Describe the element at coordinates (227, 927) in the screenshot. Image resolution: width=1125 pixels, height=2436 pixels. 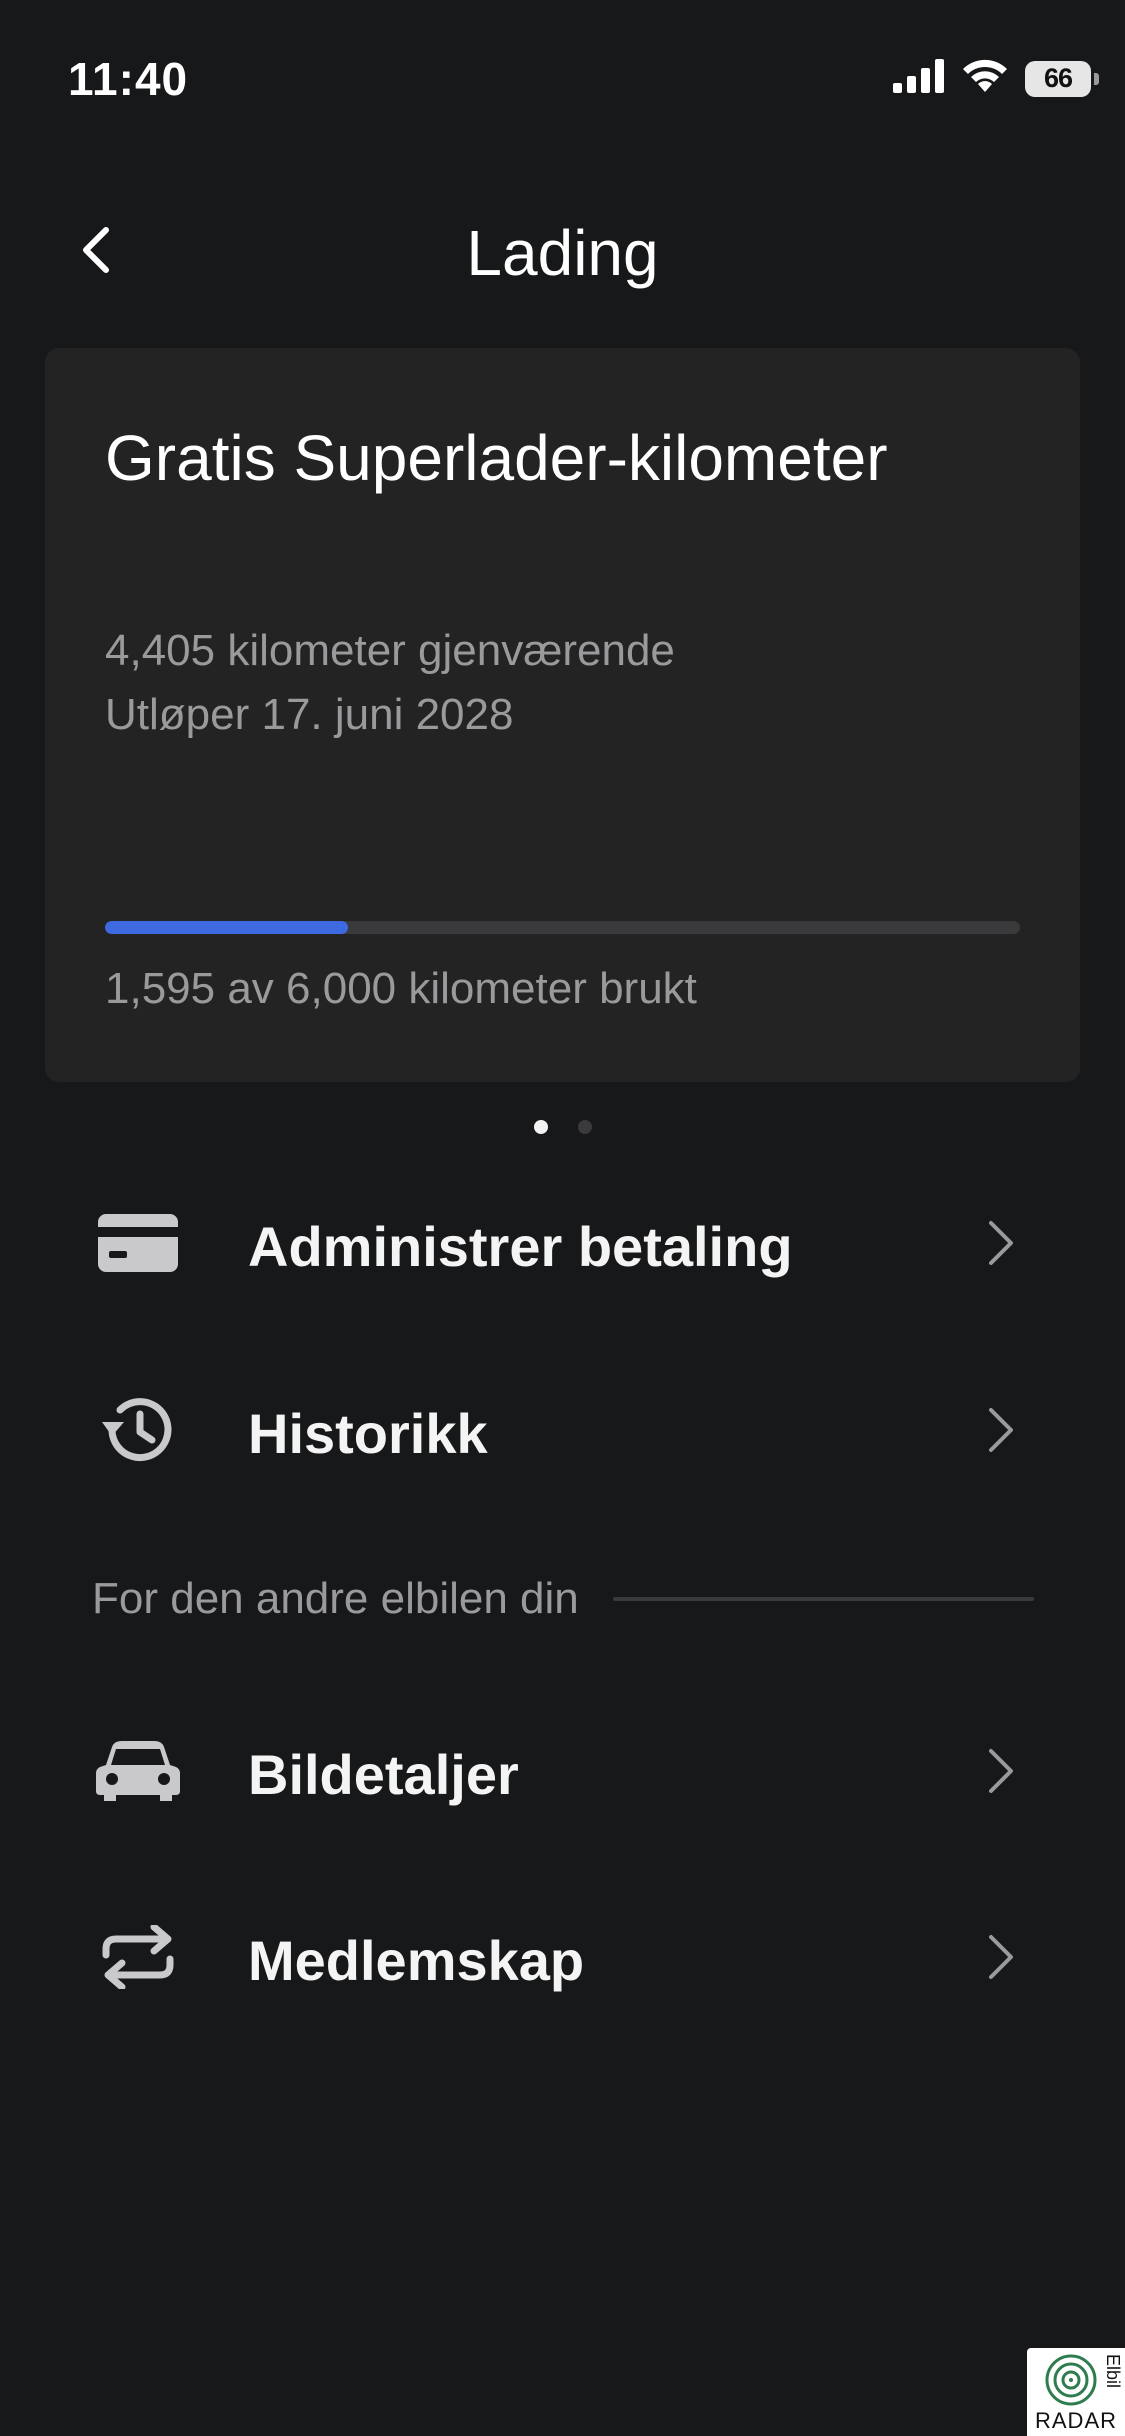
I see `usage-progress-fill` at that location.